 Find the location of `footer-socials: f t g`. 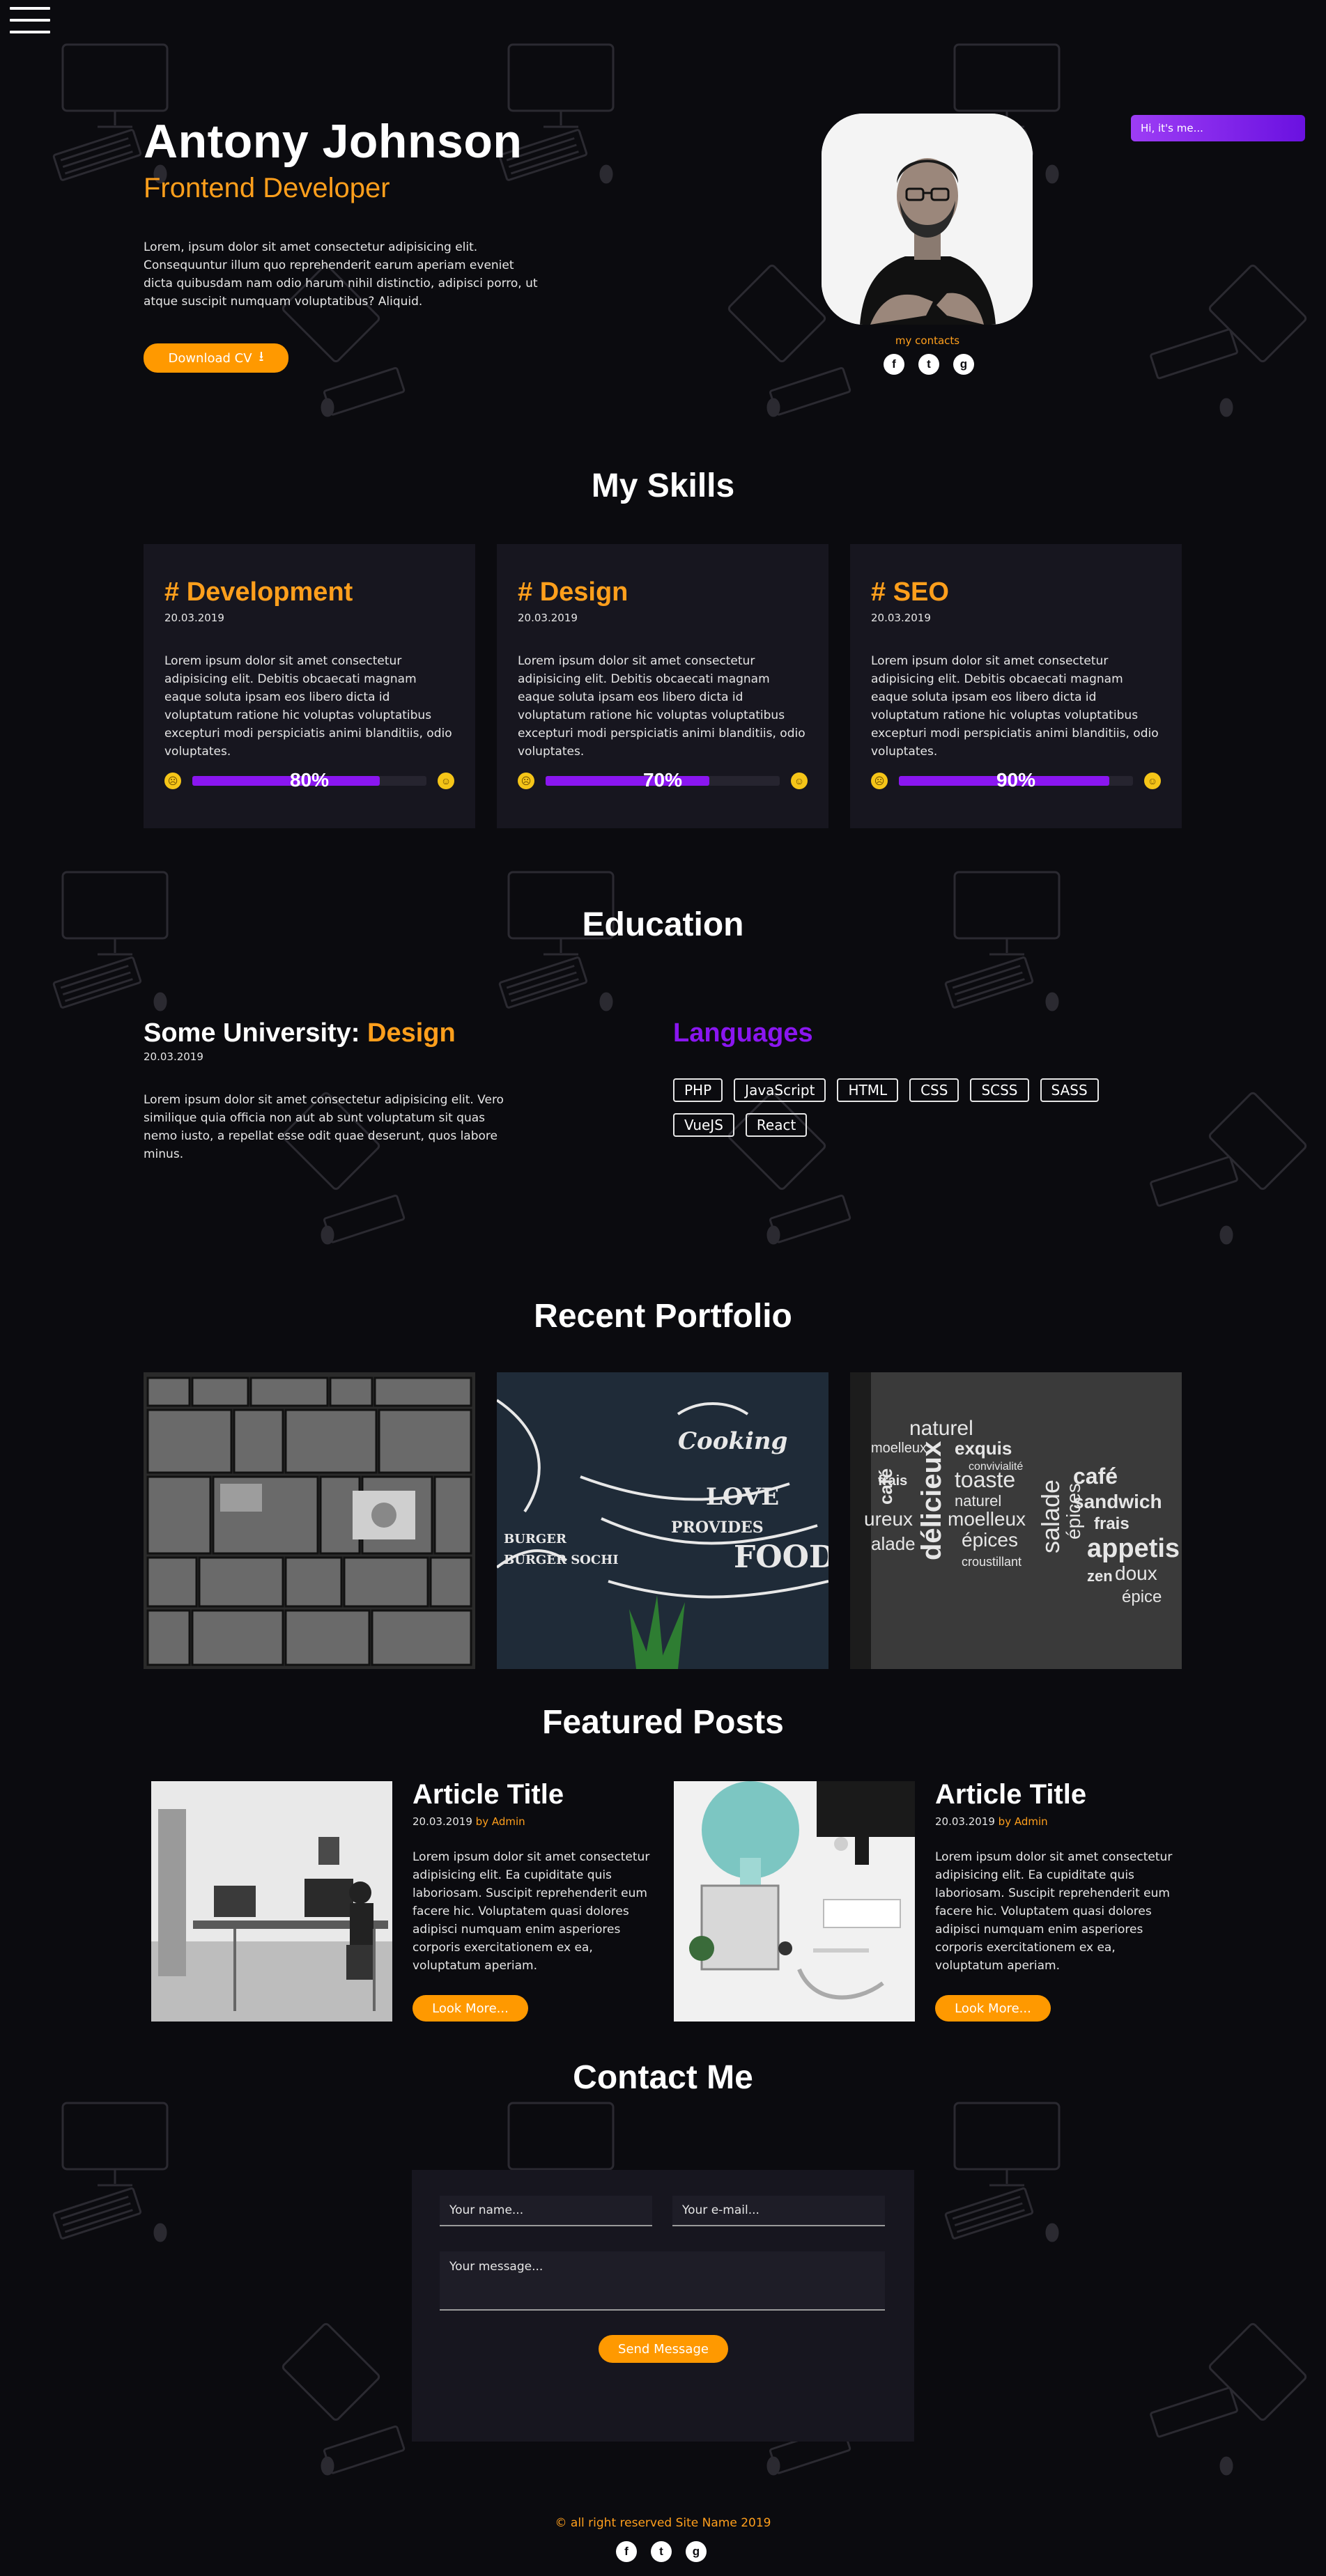

footer-socials: f t g is located at coordinates (661, 2551).